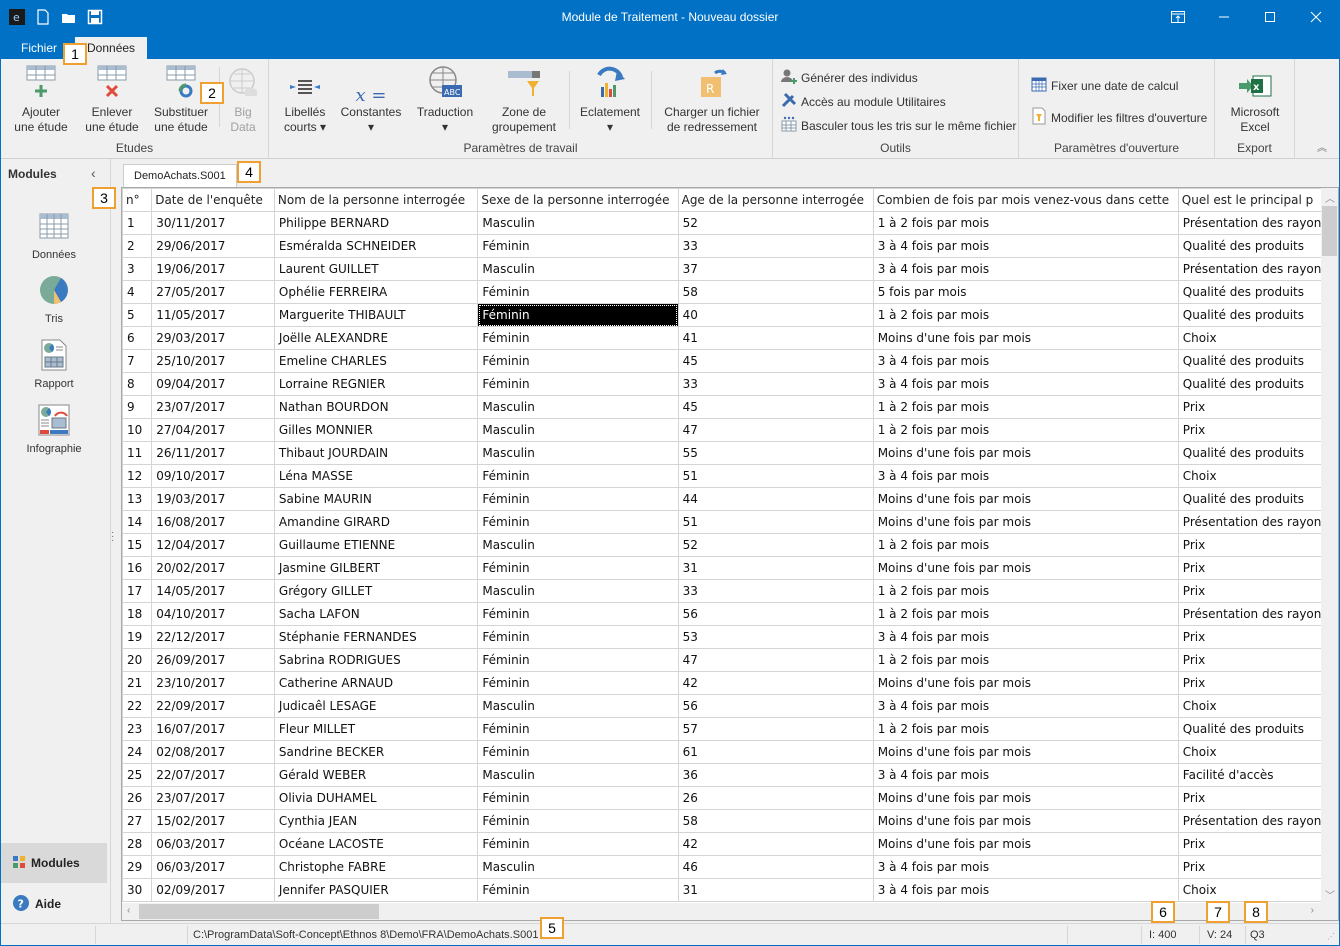  I want to click on table-cell: 11/05/2017, so click(213, 315).